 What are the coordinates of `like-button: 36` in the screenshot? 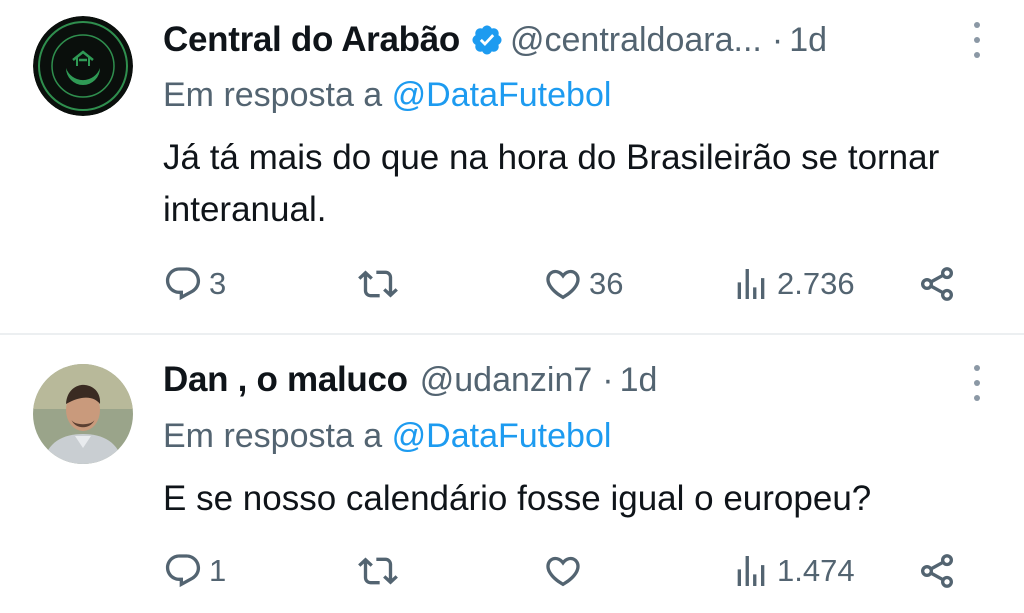 It's located at (583, 284).